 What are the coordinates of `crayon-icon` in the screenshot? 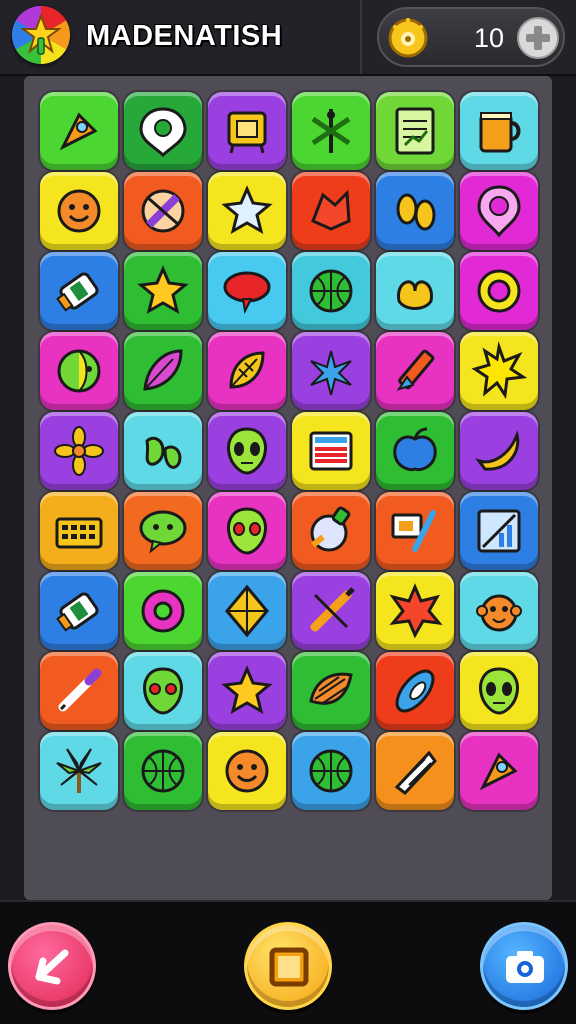 It's located at (415, 370).